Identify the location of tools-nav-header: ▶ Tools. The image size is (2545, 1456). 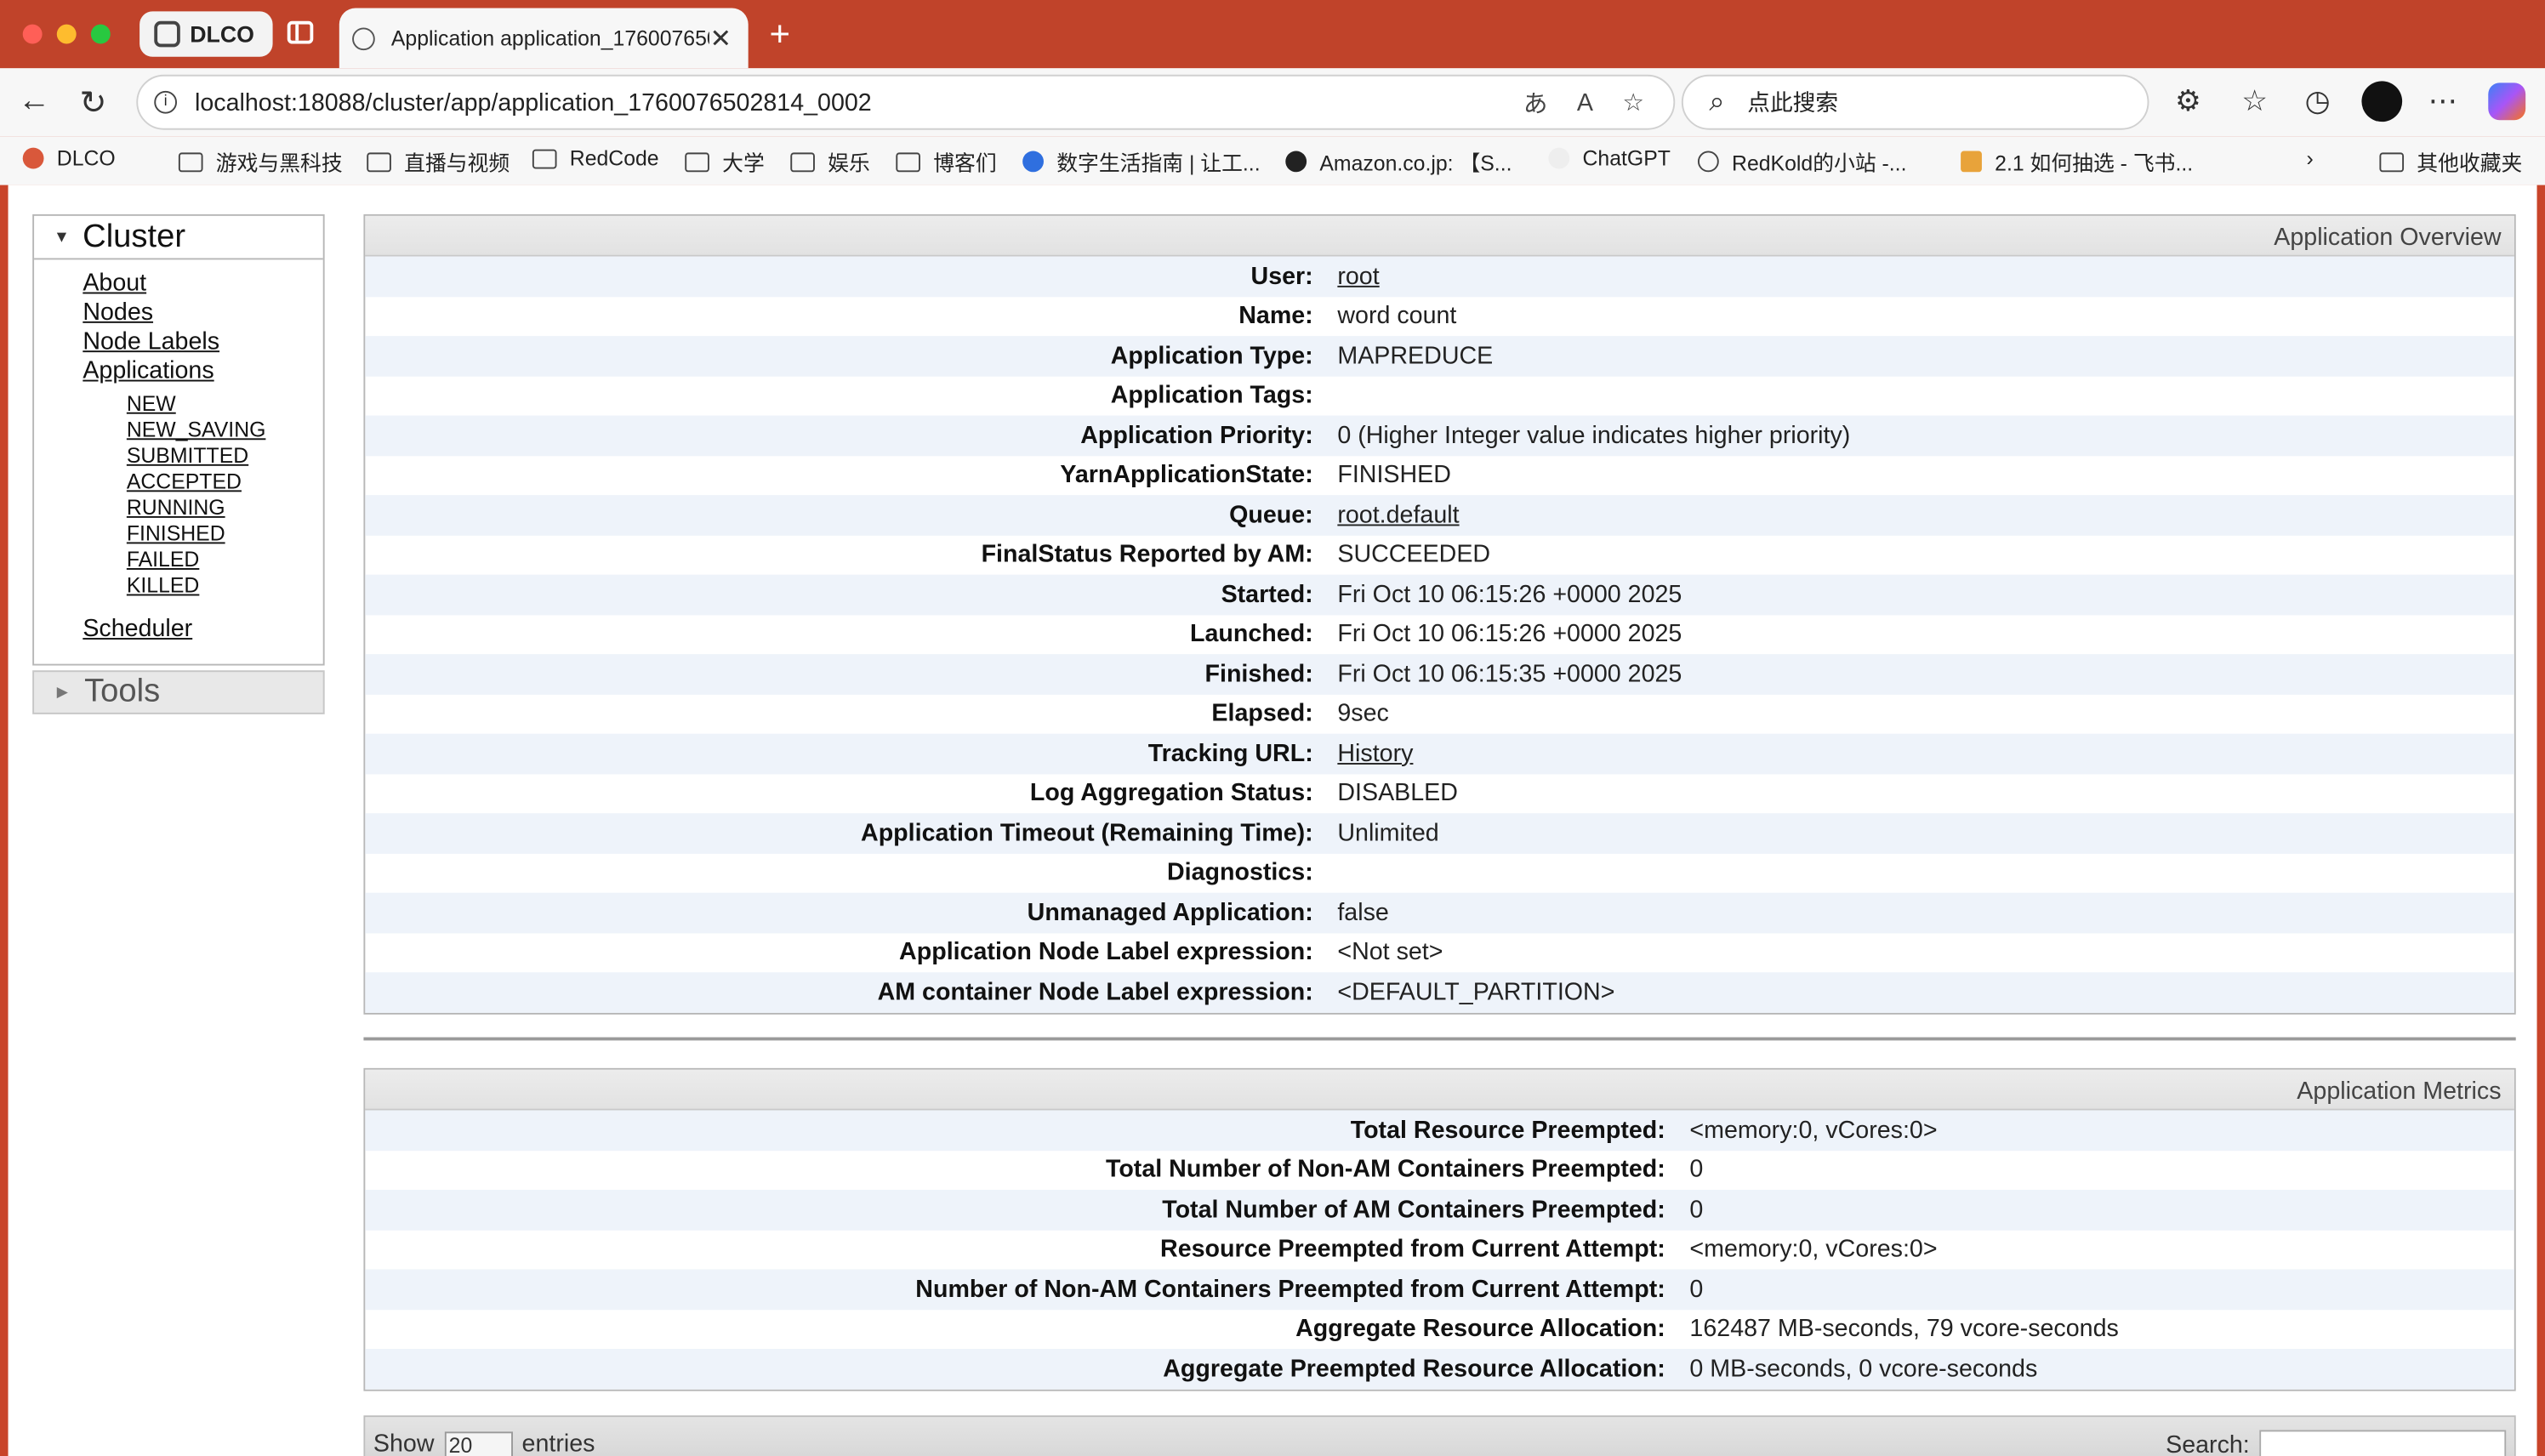
(178, 692).